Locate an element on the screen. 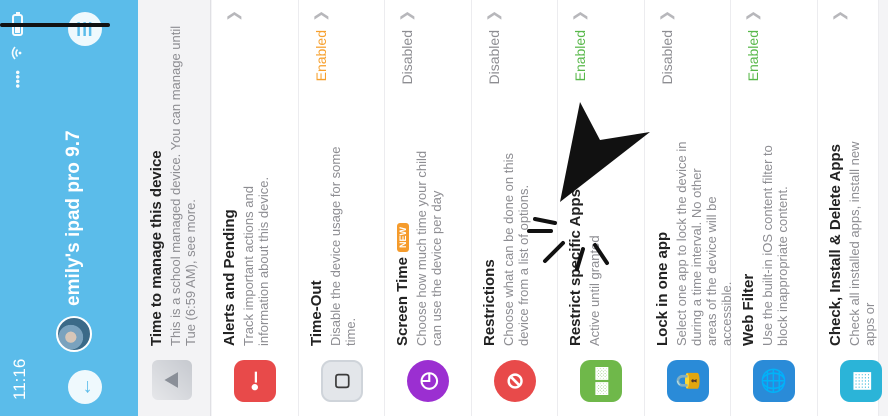 The image size is (888, 416). item-title: Screen Time NEW is located at coordinates (402, 284).